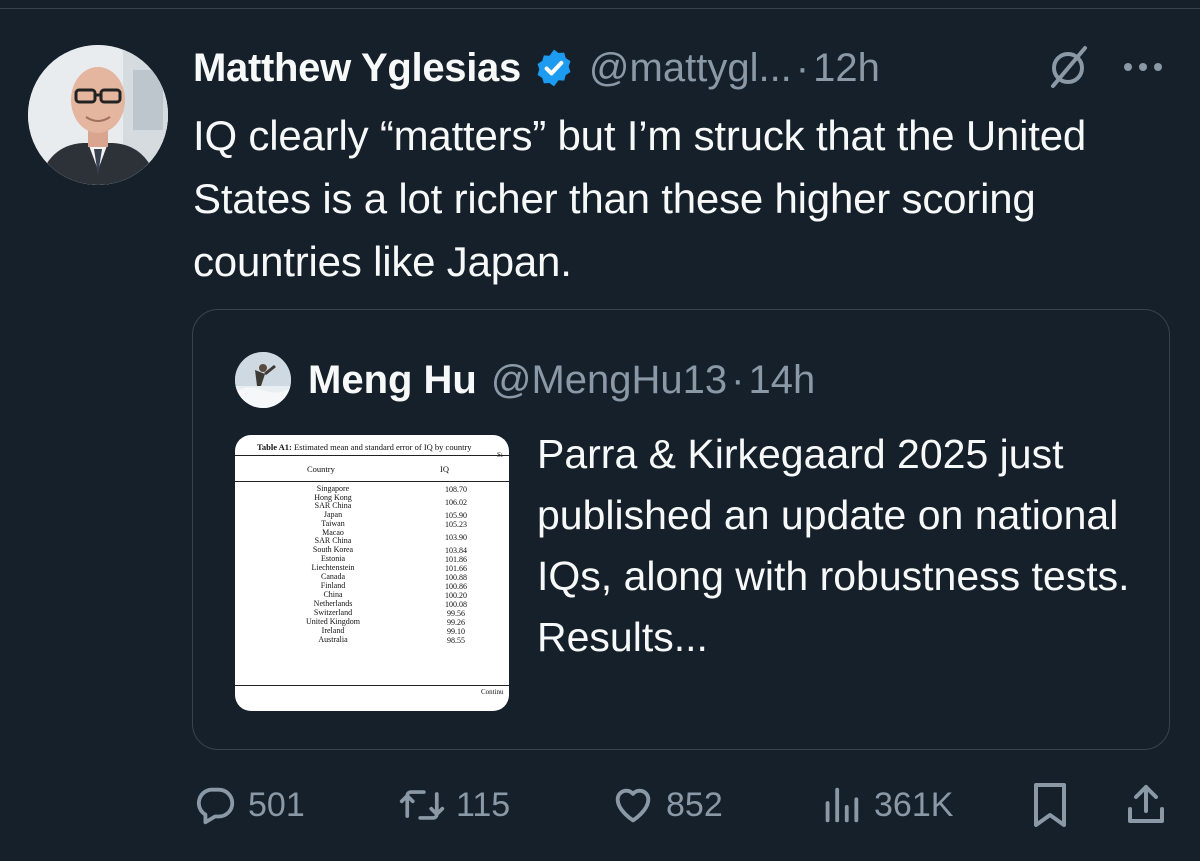  What do you see at coordinates (456, 559) in the screenshot?
I see `table-cell-iq: 101.86` at bounding box center [456, 559].